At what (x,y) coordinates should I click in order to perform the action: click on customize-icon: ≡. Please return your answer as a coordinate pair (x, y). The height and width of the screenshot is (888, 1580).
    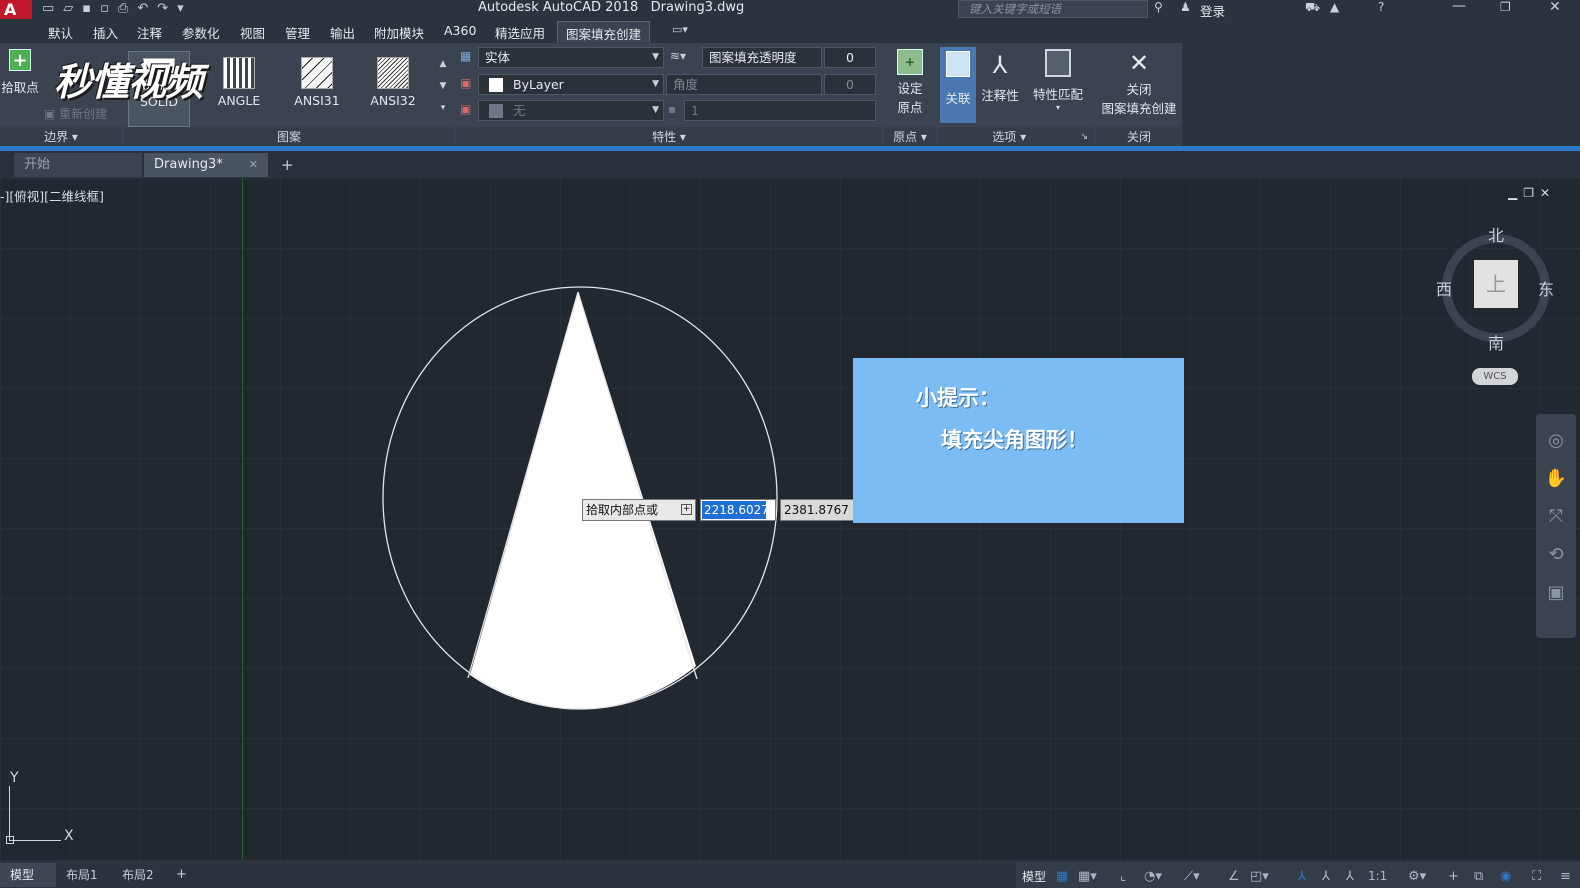
    Looking at the image, I should click on (1565, 876).